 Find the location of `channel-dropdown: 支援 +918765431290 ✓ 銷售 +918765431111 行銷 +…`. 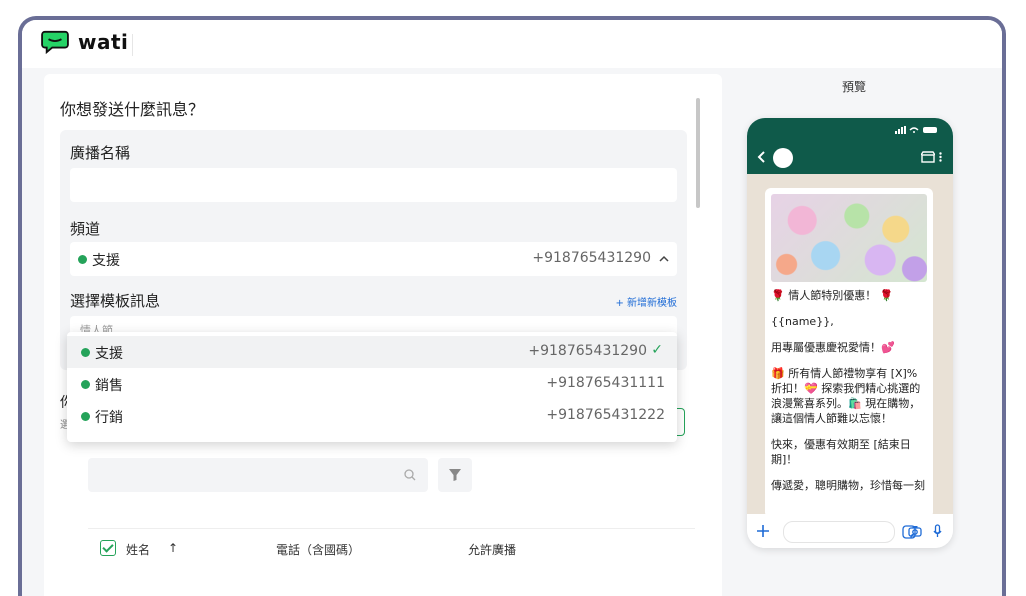

channel-dropdown: 支援 +918765431290 ✓ 銷售 +918765431111 行銷 +… is located at coordinates (372, 387).